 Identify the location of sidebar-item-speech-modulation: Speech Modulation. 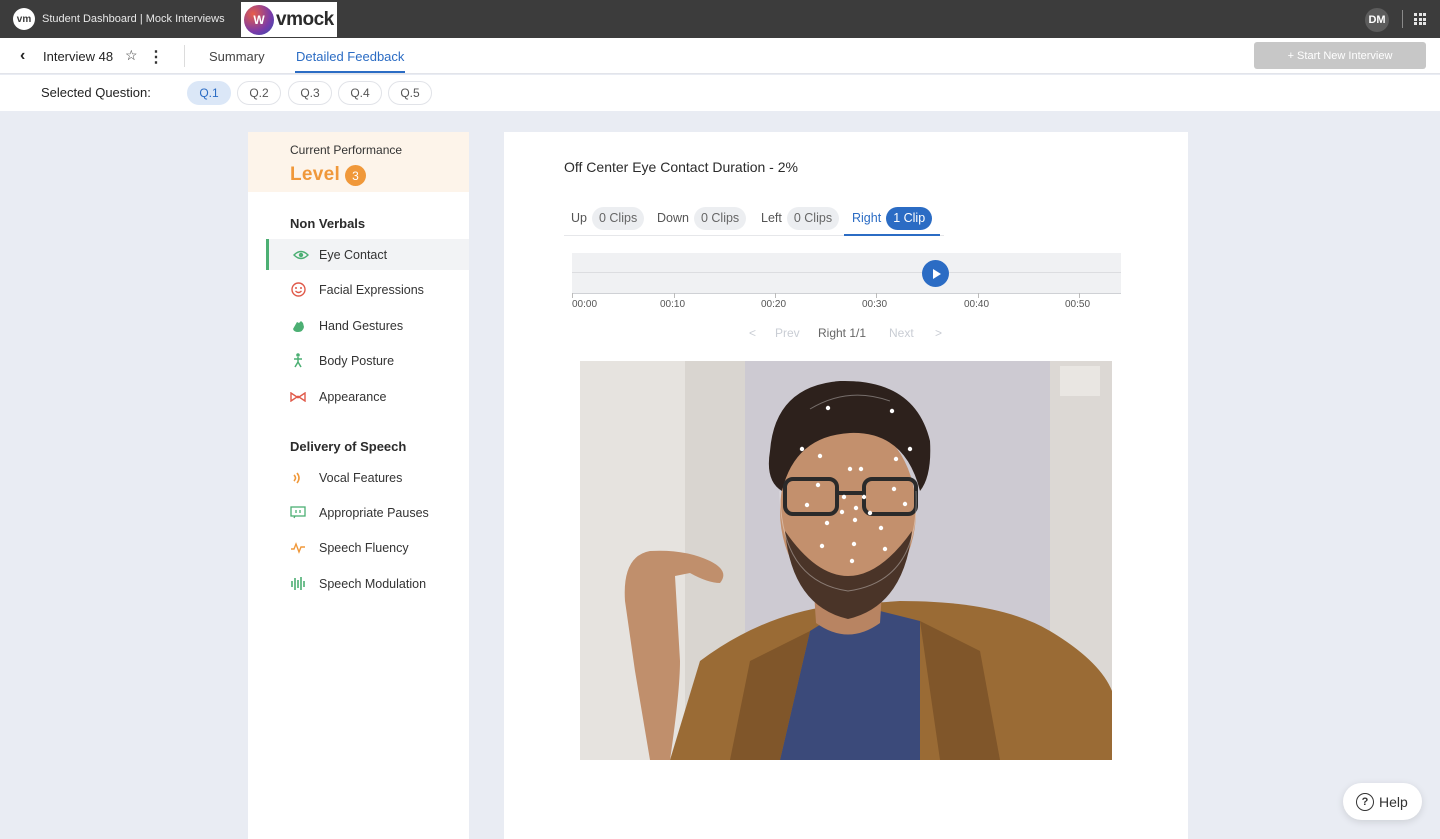
(367, 583).